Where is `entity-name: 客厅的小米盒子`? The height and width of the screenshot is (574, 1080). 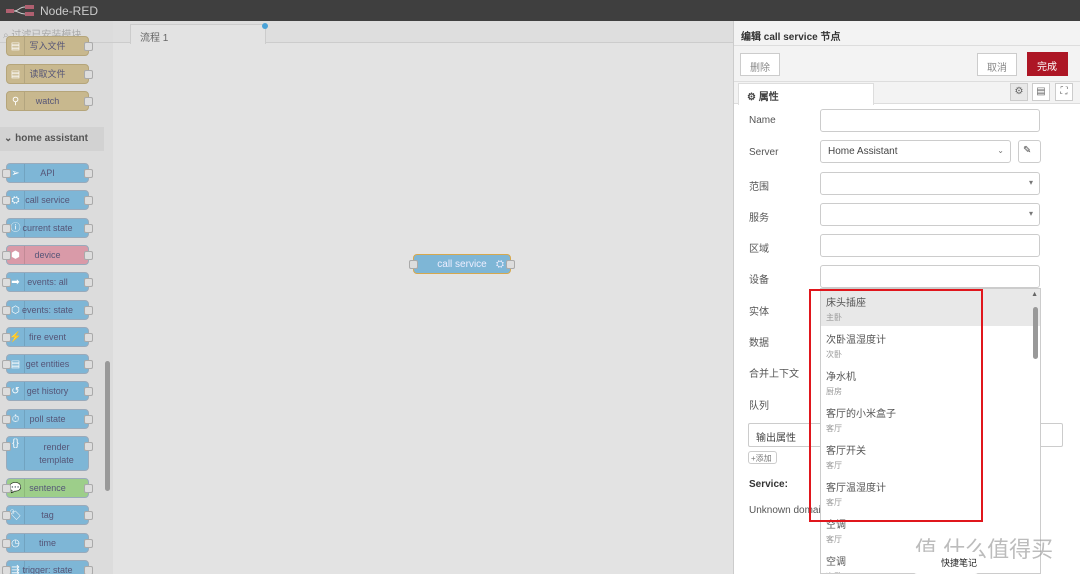 entity-name: 客厅的小米盒子 is located at coordinates (861, 414).